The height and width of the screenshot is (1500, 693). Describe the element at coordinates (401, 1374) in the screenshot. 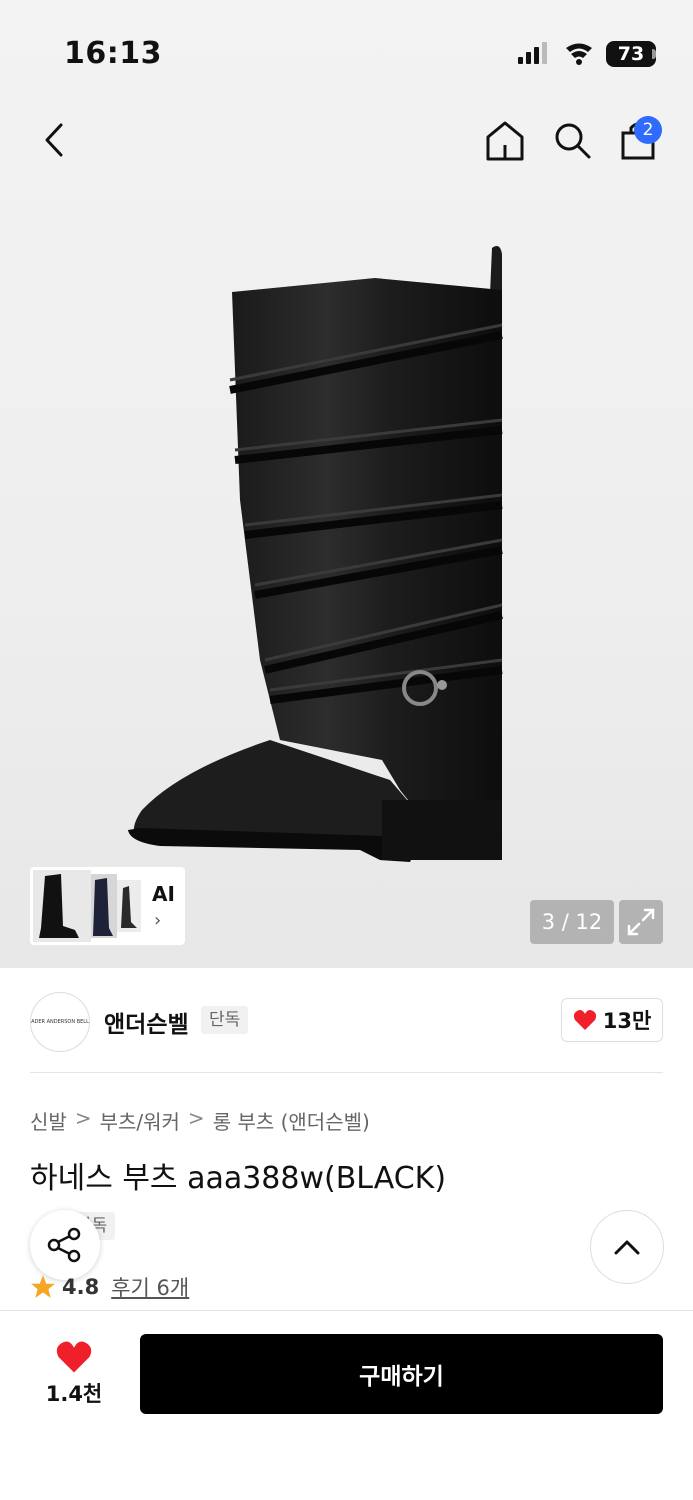

I see `buy-button: 구매하기` at that location.